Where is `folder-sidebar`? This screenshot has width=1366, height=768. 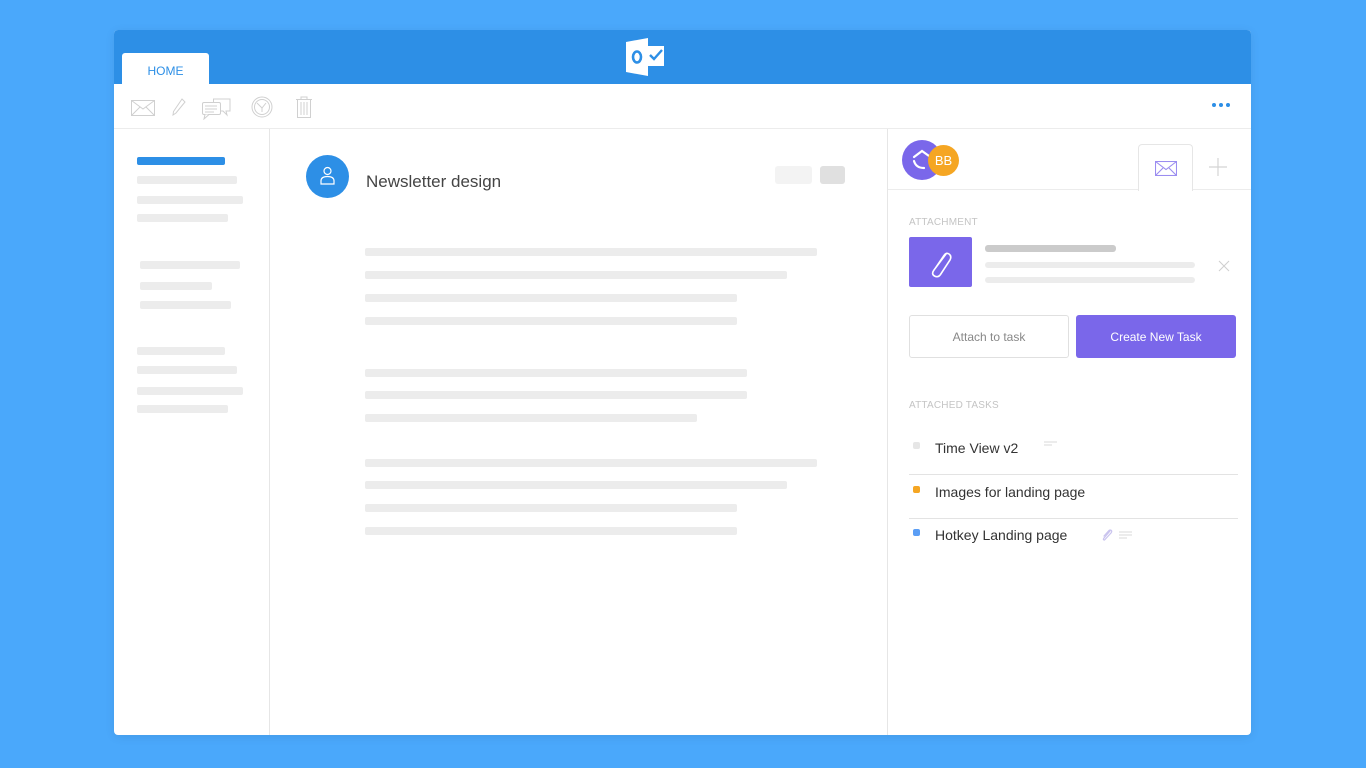 folder-sidebar is located at coordinates (192, 432).